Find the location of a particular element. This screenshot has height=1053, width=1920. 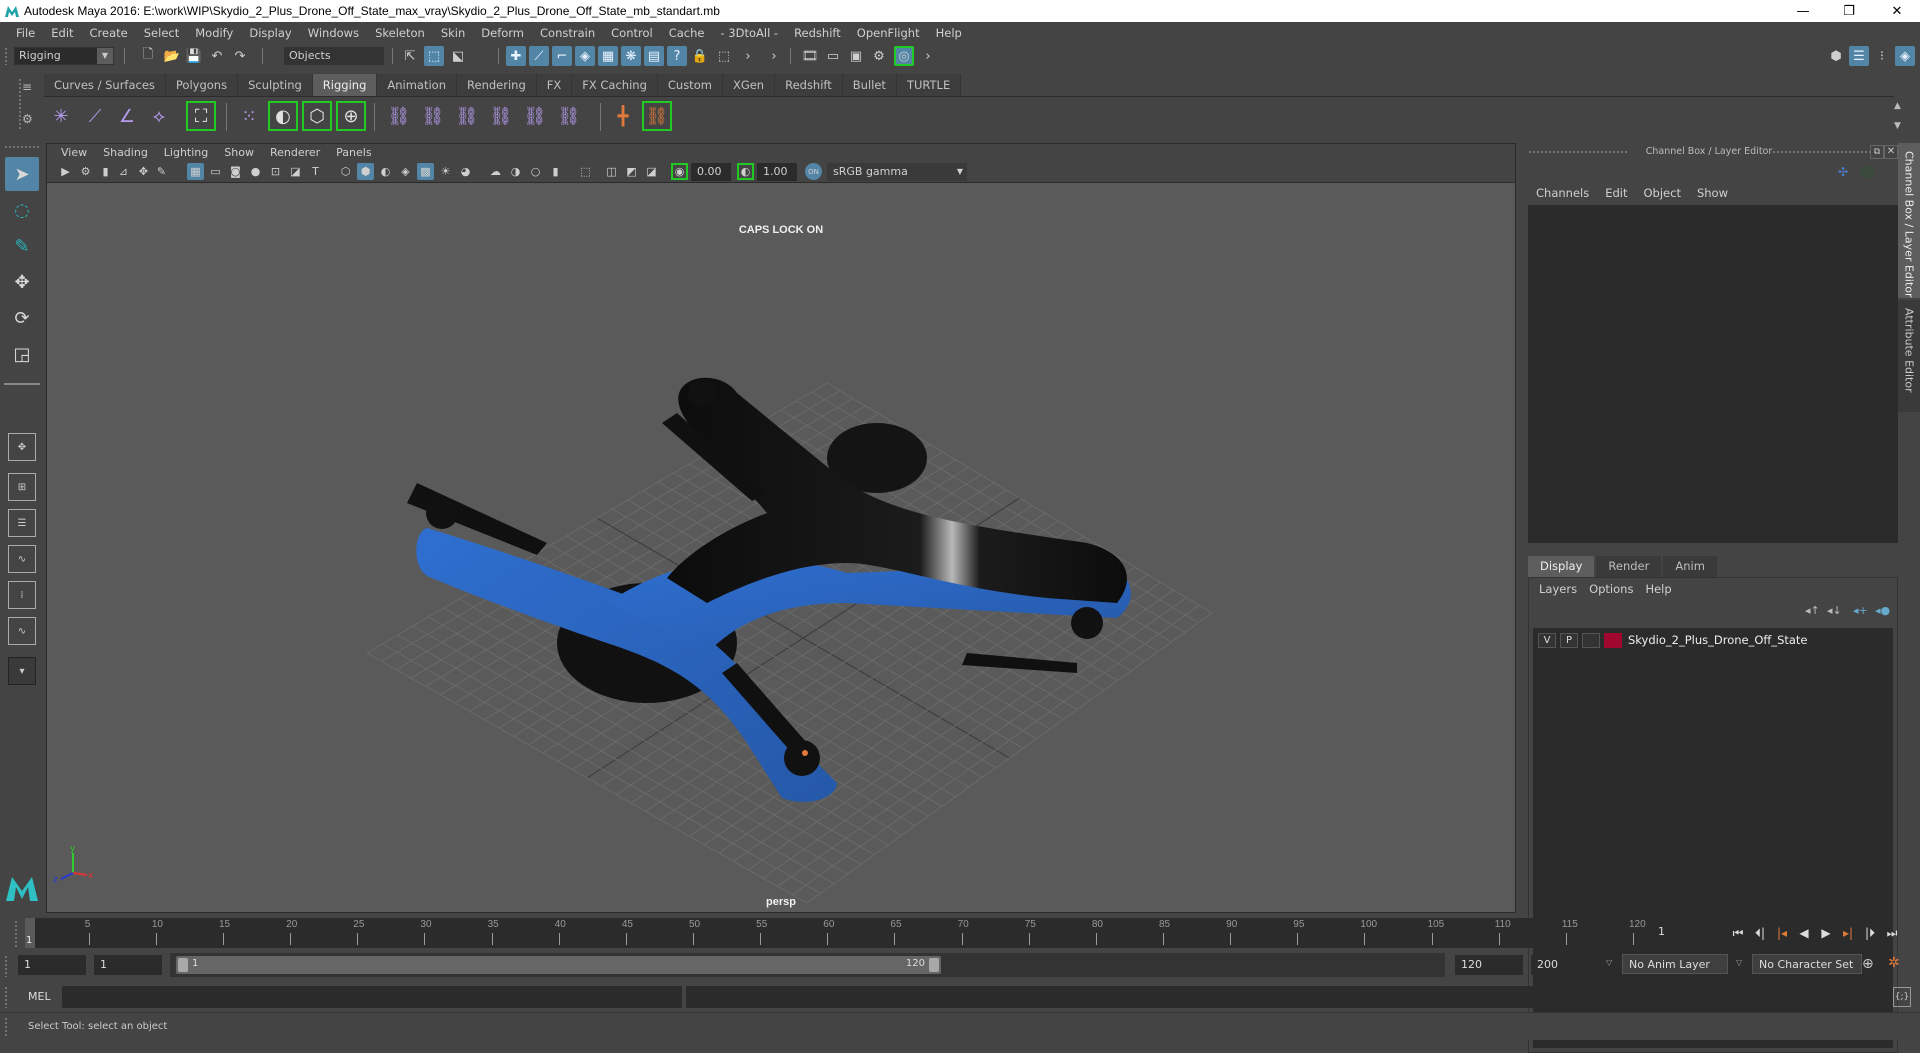

range-end-handle is located at coordinates (934, 965).